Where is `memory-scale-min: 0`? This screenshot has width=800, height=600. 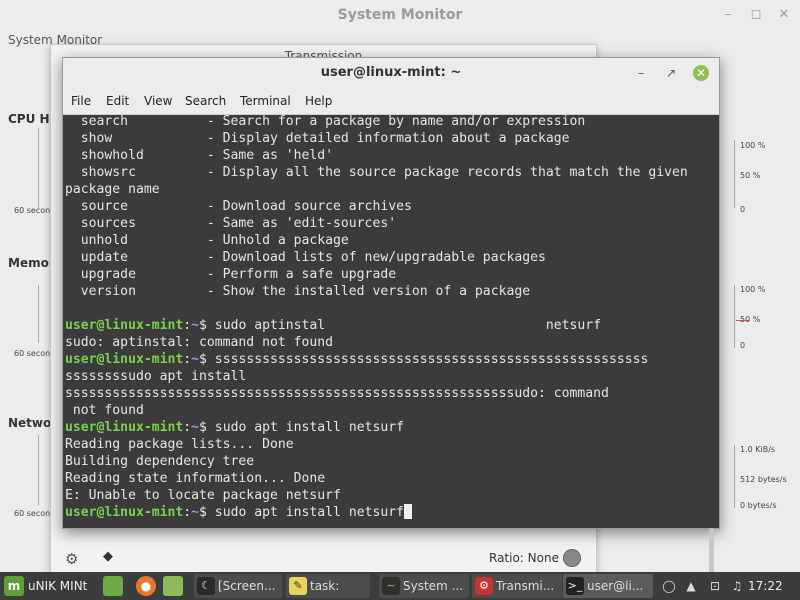
memory-scale-min: 0 is located at coordinates (743, 345).